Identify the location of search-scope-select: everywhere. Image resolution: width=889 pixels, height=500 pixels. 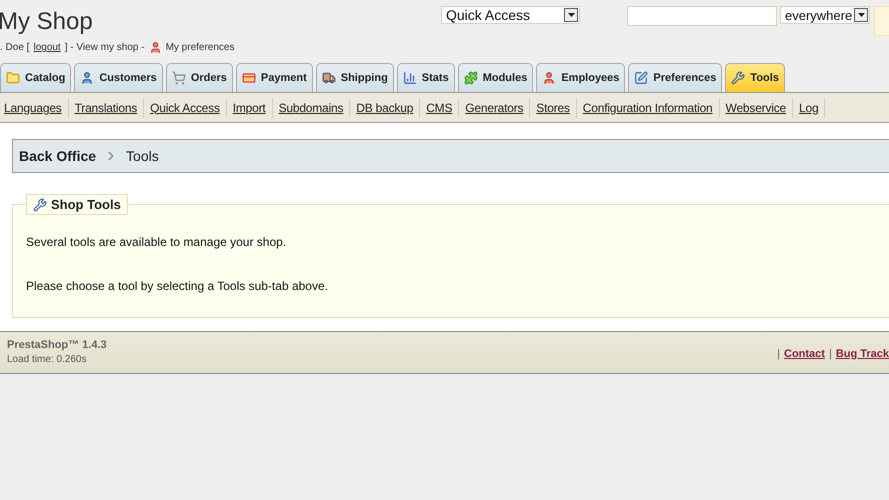
(825, 15).